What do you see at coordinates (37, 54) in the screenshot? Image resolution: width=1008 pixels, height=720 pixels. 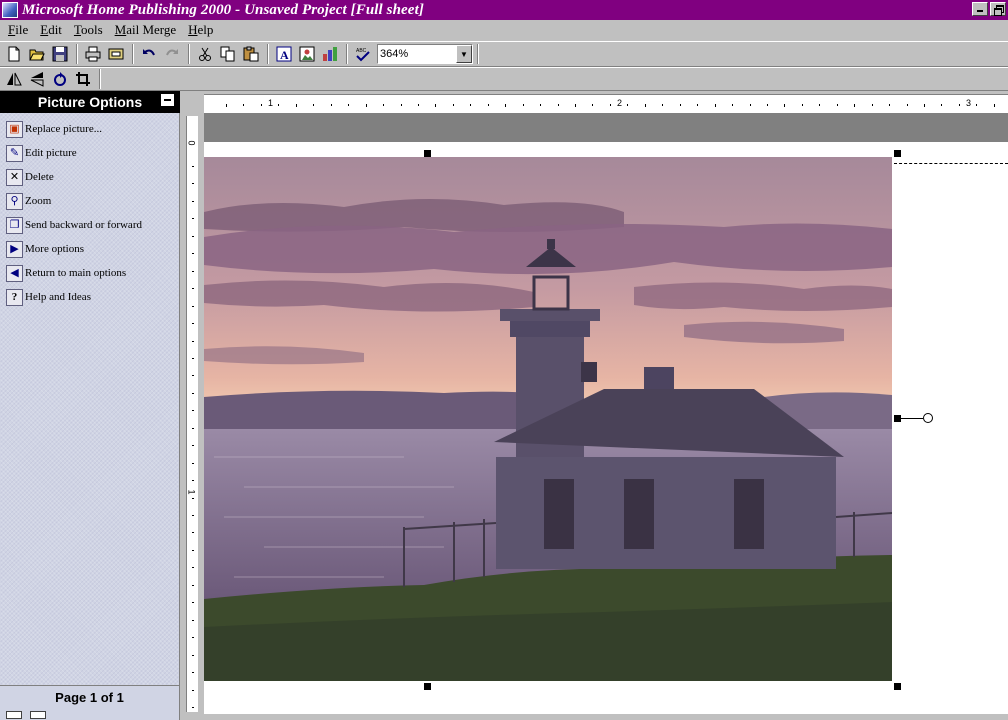 I see `open-icon` at bounding box center [37, 54].